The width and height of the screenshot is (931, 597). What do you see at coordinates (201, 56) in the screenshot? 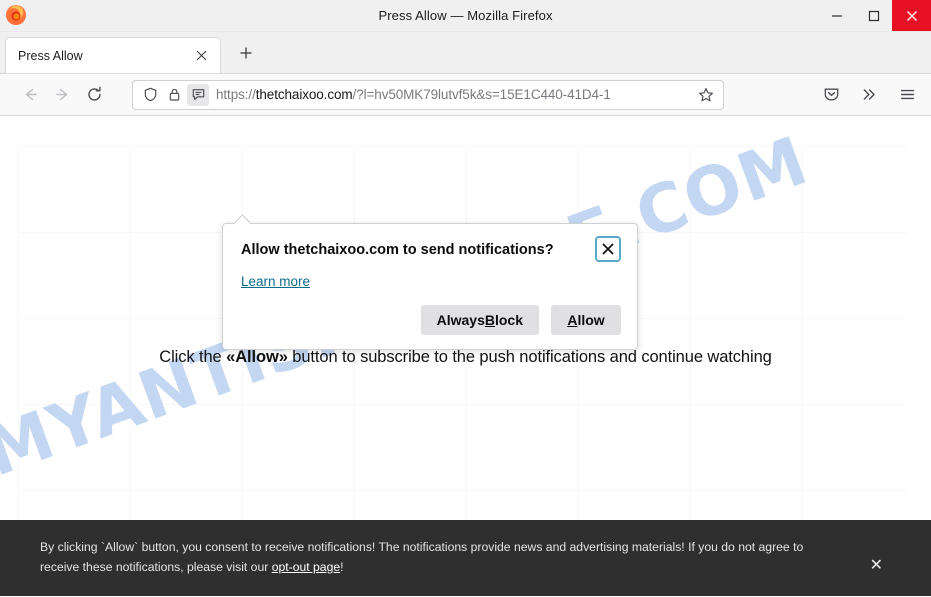
I see `tab-close-icon` at bounding box center [201, 56].